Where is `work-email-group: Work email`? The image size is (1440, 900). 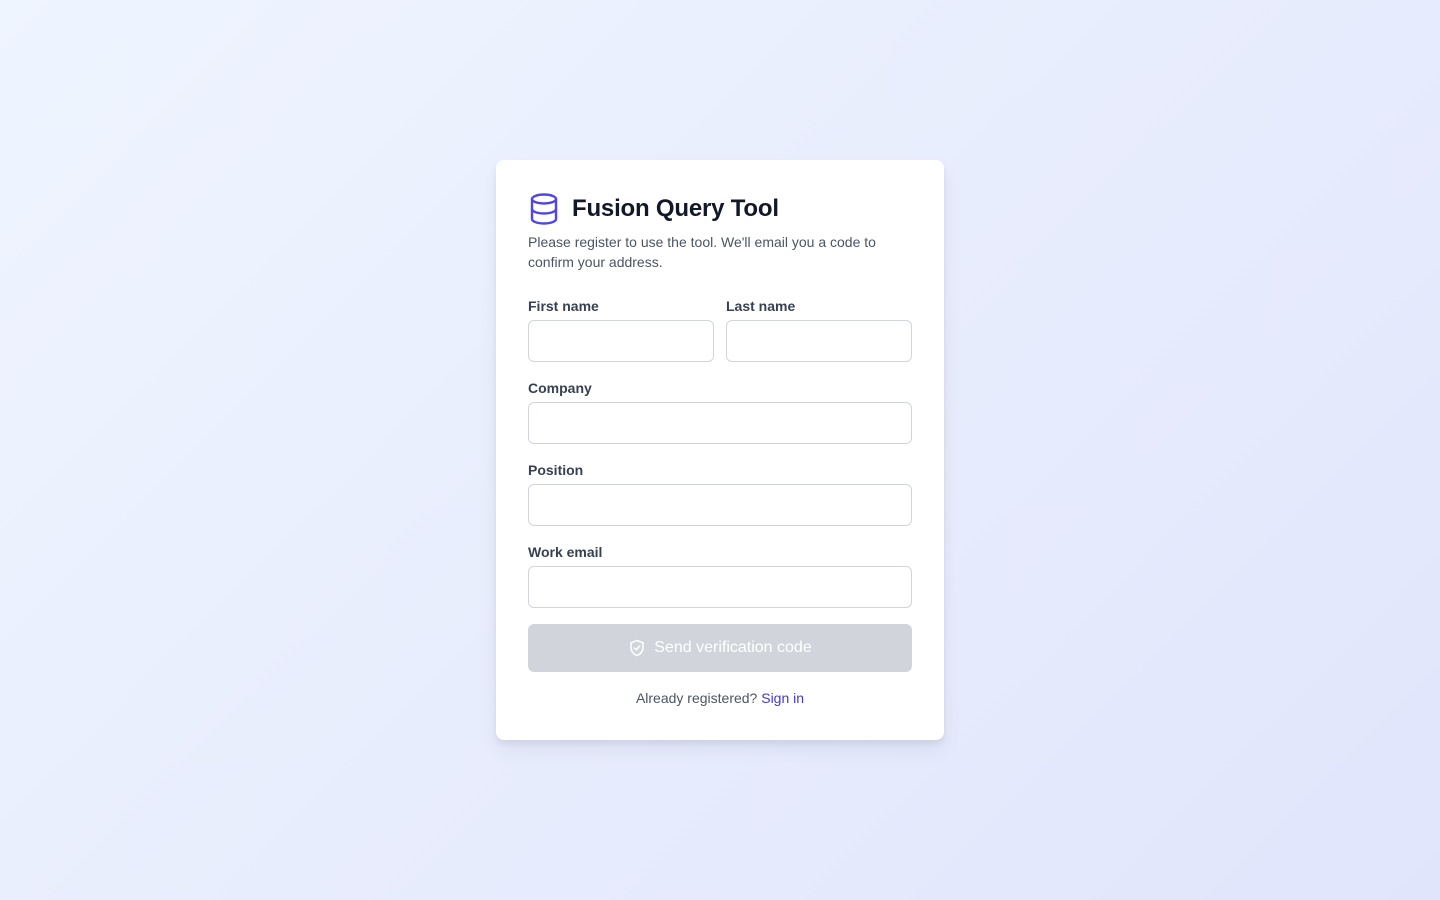
work-email-group: Work email is located at coordinates (720, 575).